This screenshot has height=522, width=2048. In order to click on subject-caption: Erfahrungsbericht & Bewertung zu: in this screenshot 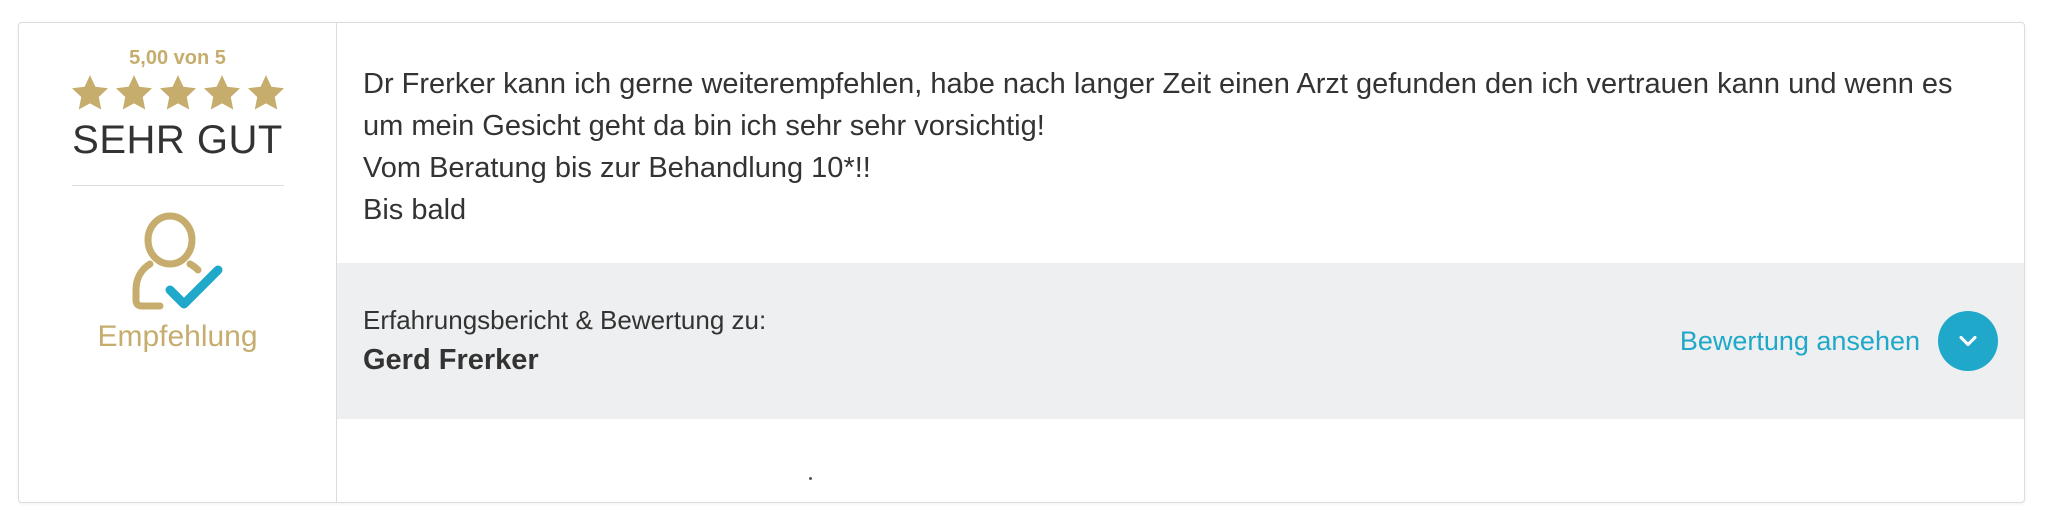, I will do `click(565, 320)`.